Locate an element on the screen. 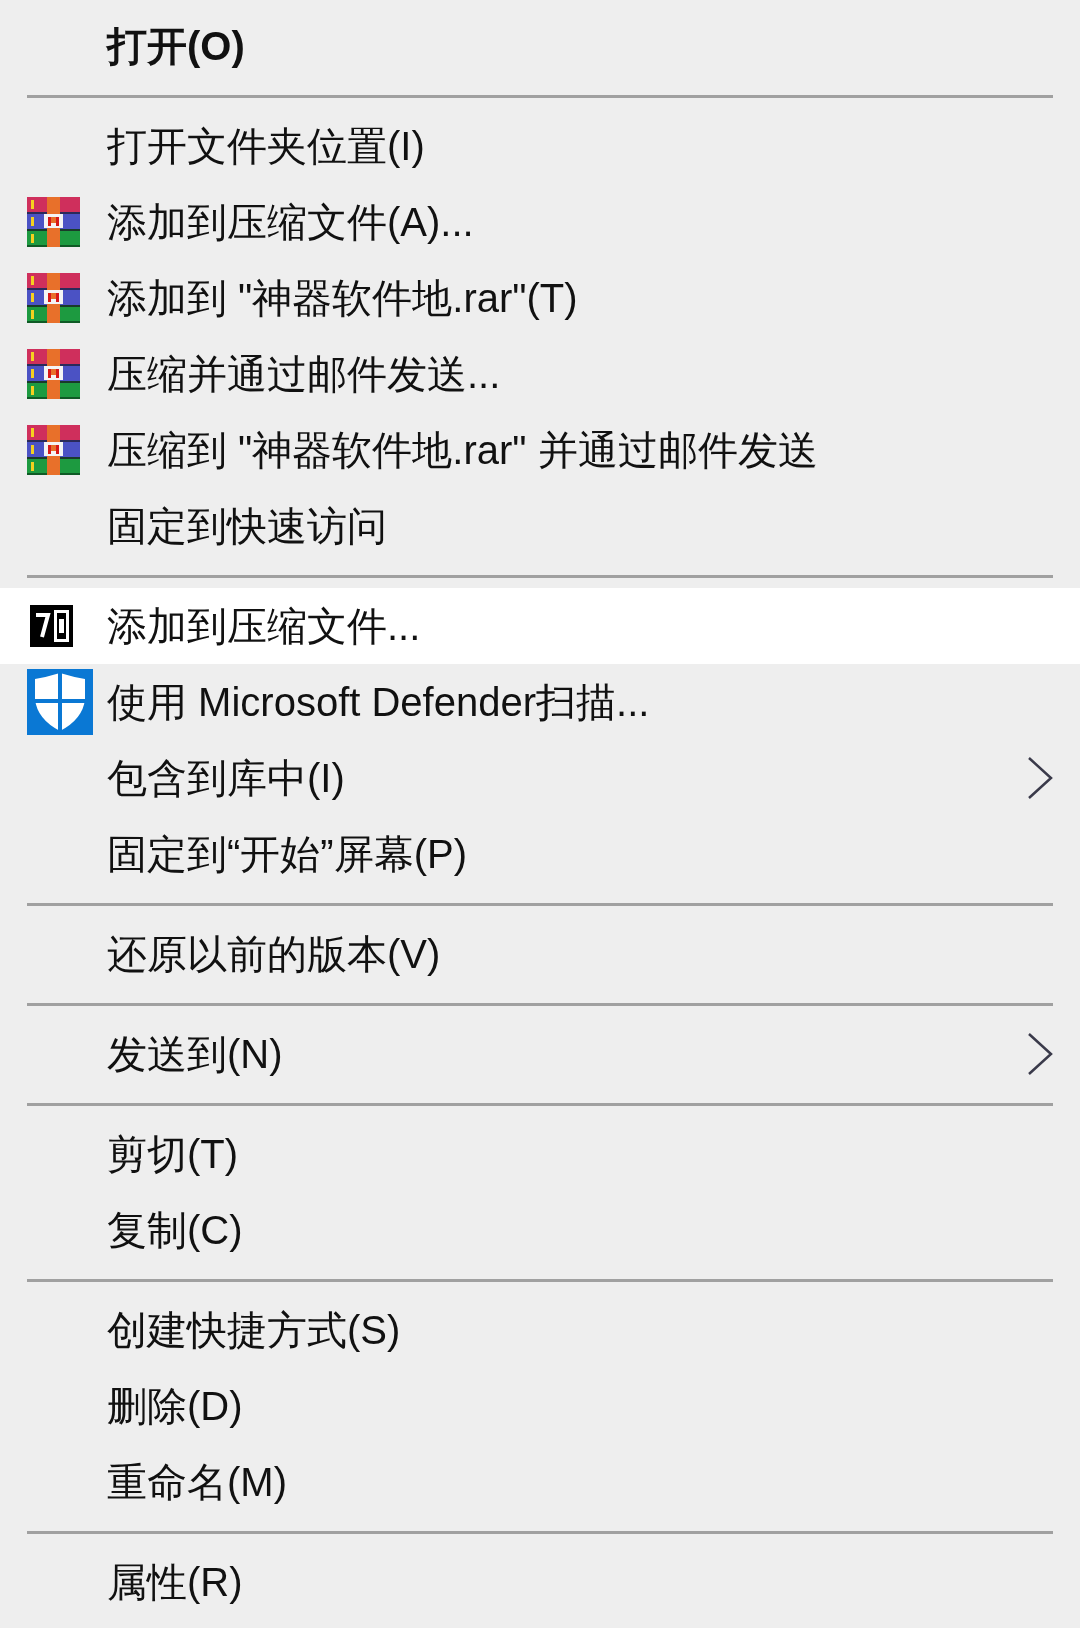  menu-item: 还原以前的版本(V) is located at coordinates (540, 954).